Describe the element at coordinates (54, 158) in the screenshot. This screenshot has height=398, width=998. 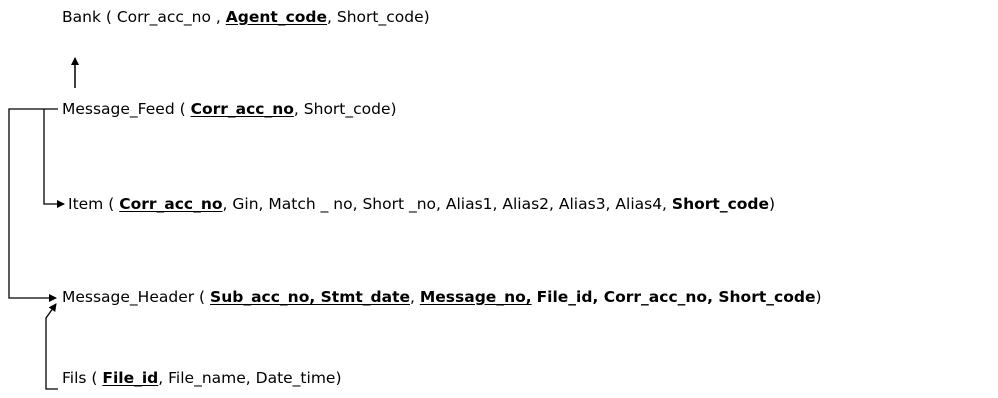
I see `arrow-feed-to-item` at that location.